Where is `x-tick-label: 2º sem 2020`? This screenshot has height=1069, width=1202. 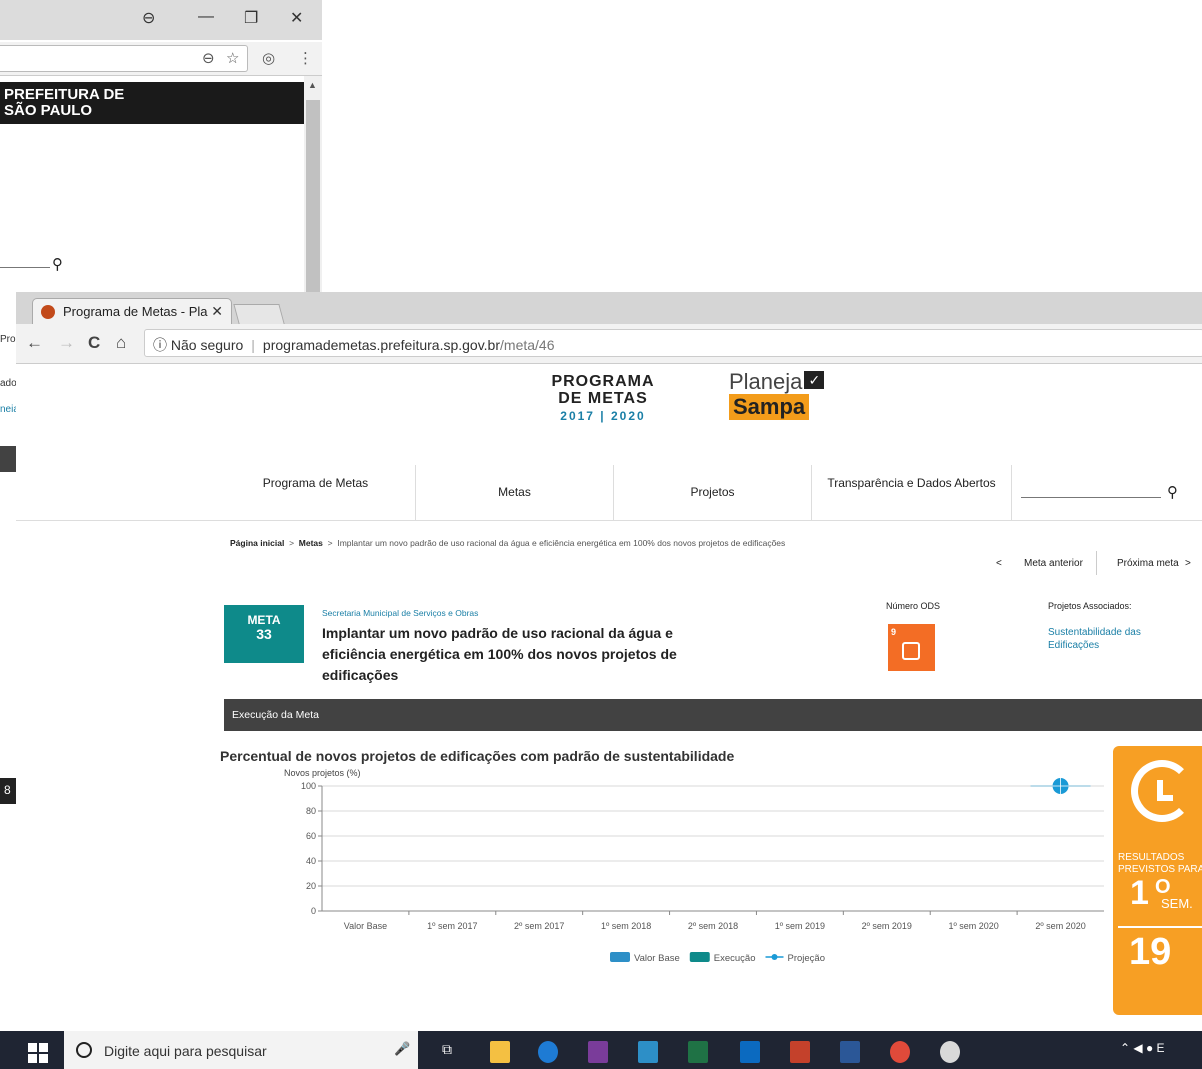
x-tick-label: 2º sem 2020 is located at coordinates (1060, 926).